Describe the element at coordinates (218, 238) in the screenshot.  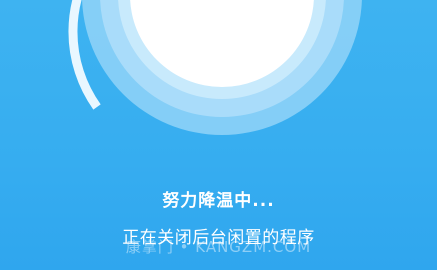
I see `status-subtitle: 正在关闭后台闲置的程序` at that location.